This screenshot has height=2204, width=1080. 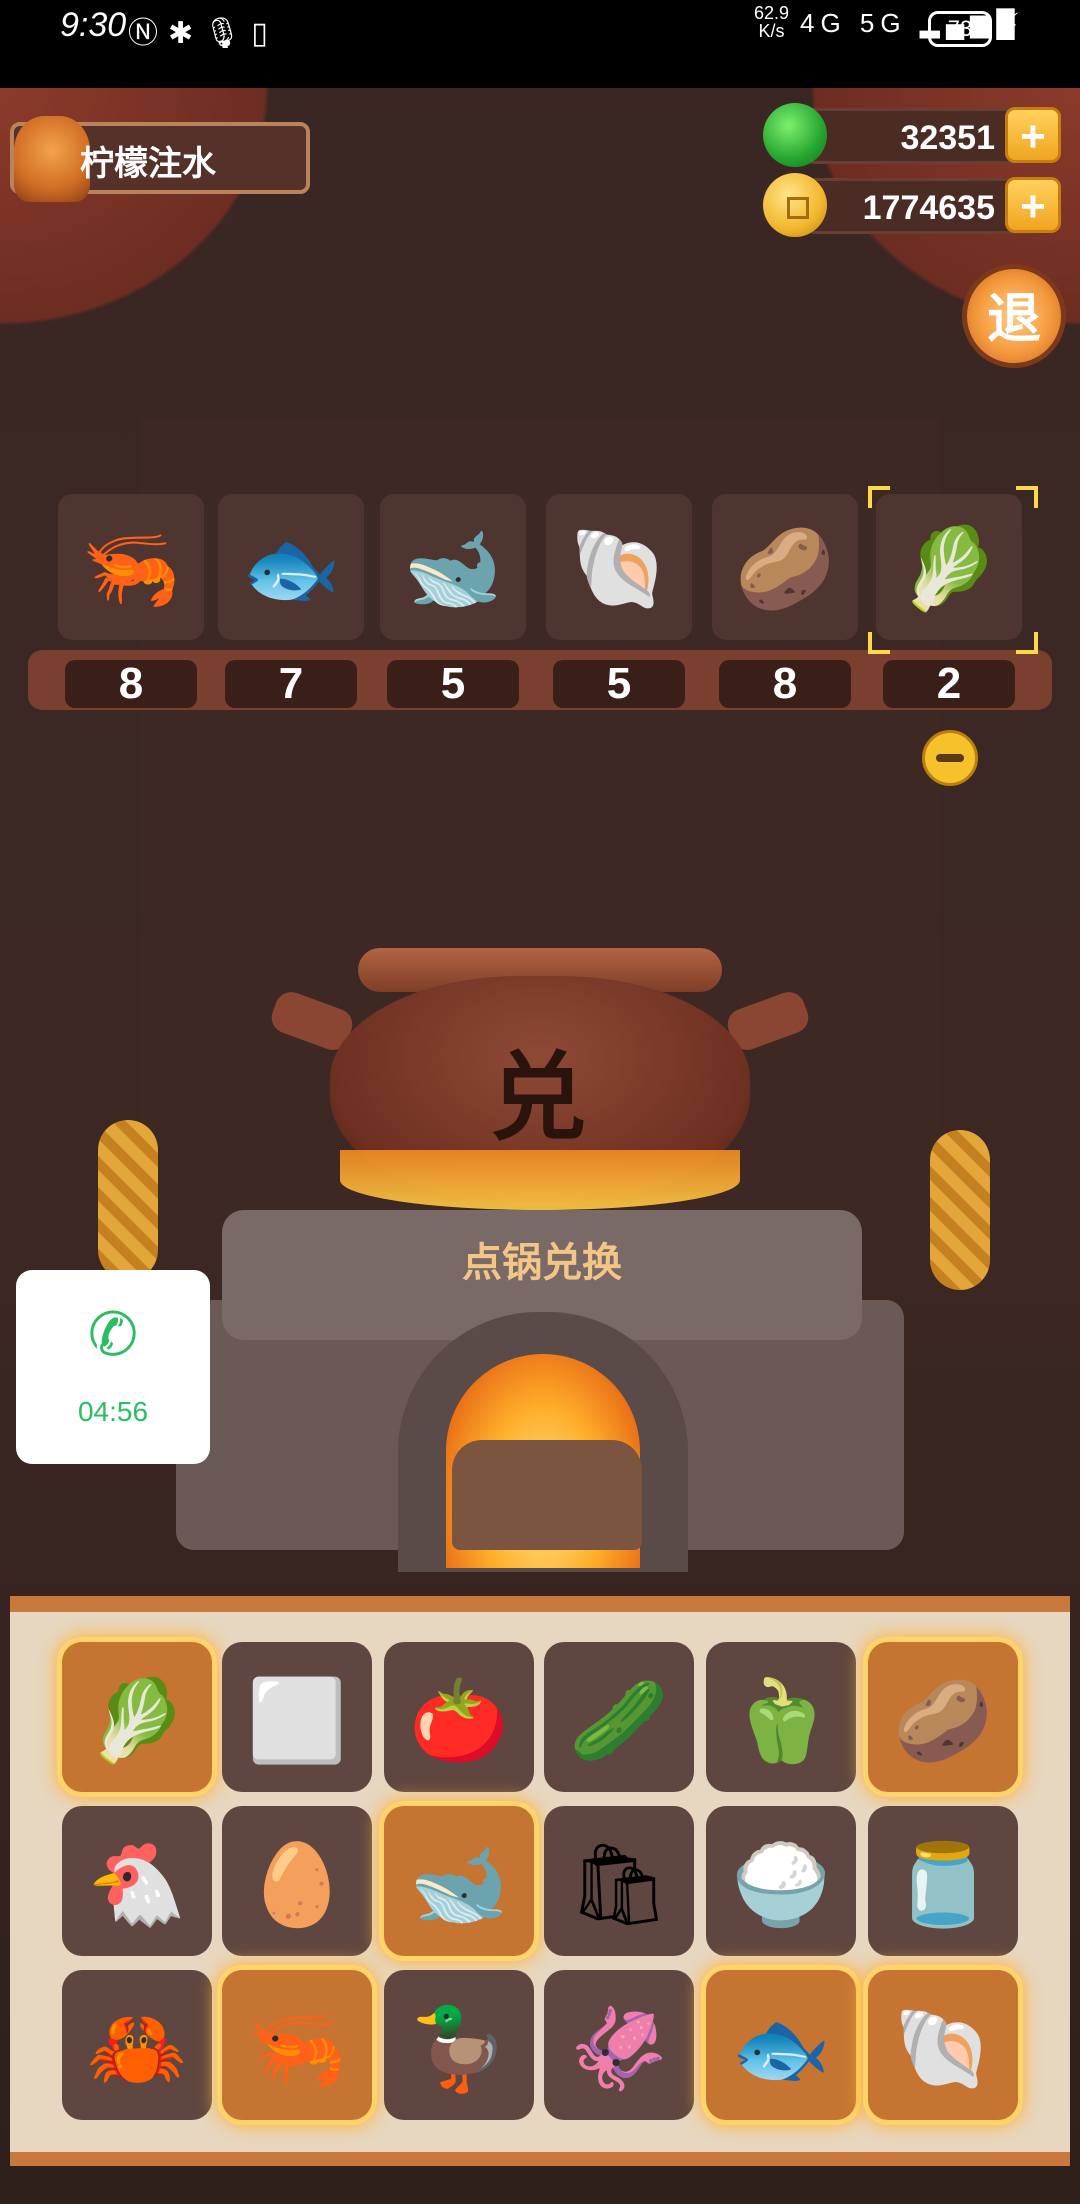 What do you see at coordinates (619, 684) in the screenshot?
I see `selected-count-clam: 5` at bounding box center [619, 684].